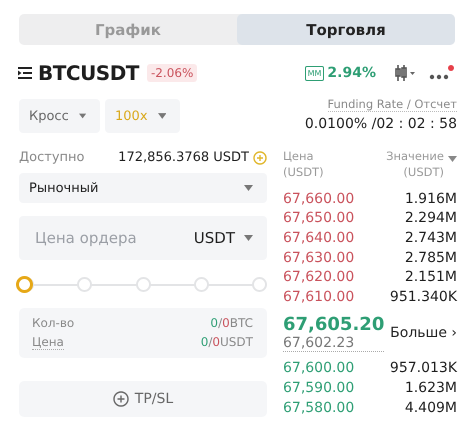  Describe the element at coordinates (318, 198) in the screenshot. I see `ask-price: 67,660.00` at that location.